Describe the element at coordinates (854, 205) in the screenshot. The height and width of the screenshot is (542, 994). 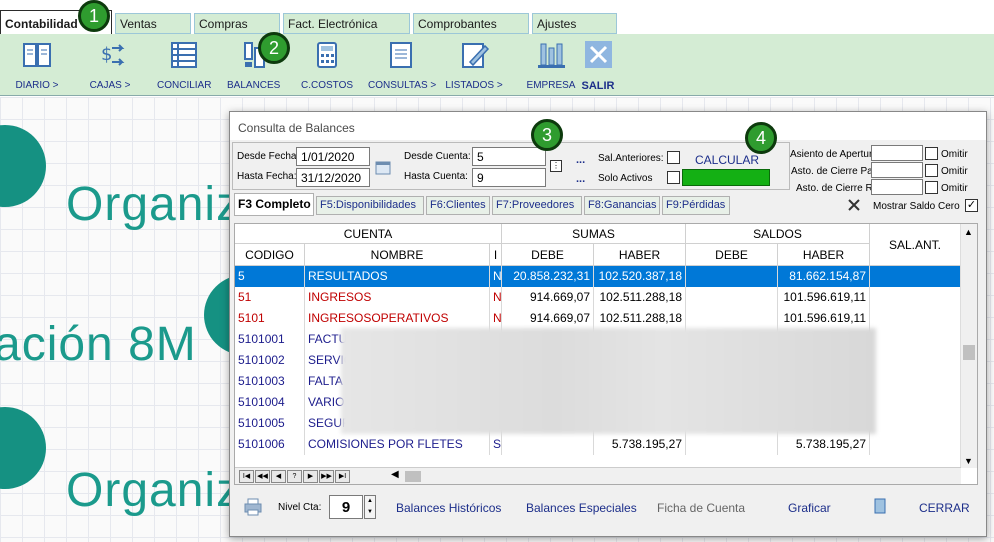
I see `tools-icon` at that location.